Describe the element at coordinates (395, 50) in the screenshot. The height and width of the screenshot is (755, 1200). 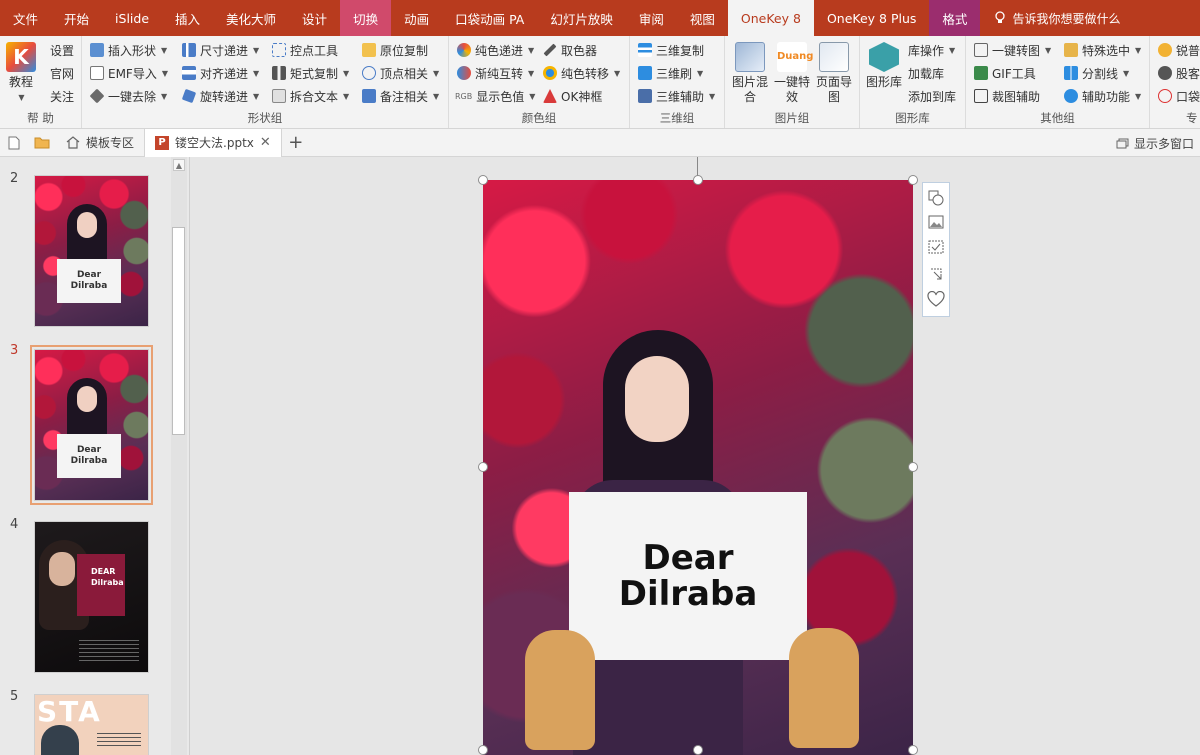
I see `in-place-copy-button: 原位复制` at that location.